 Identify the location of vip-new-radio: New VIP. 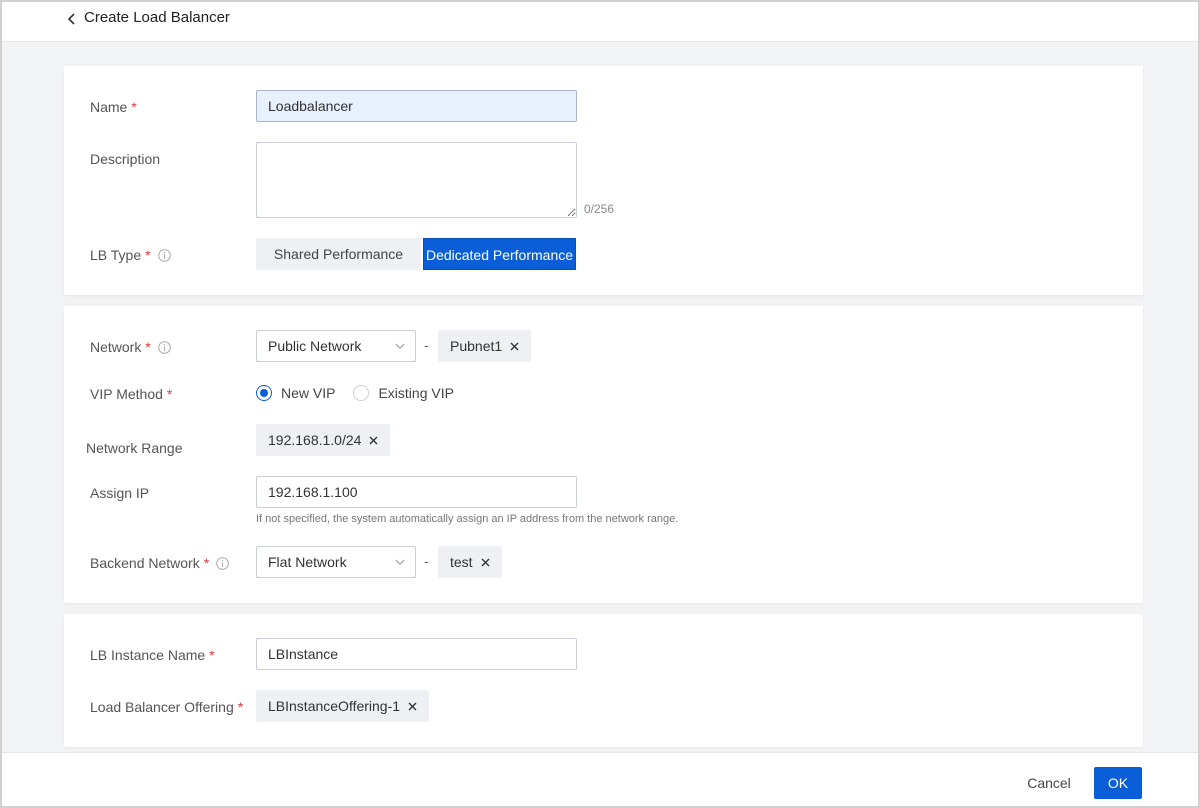
(295, 393).